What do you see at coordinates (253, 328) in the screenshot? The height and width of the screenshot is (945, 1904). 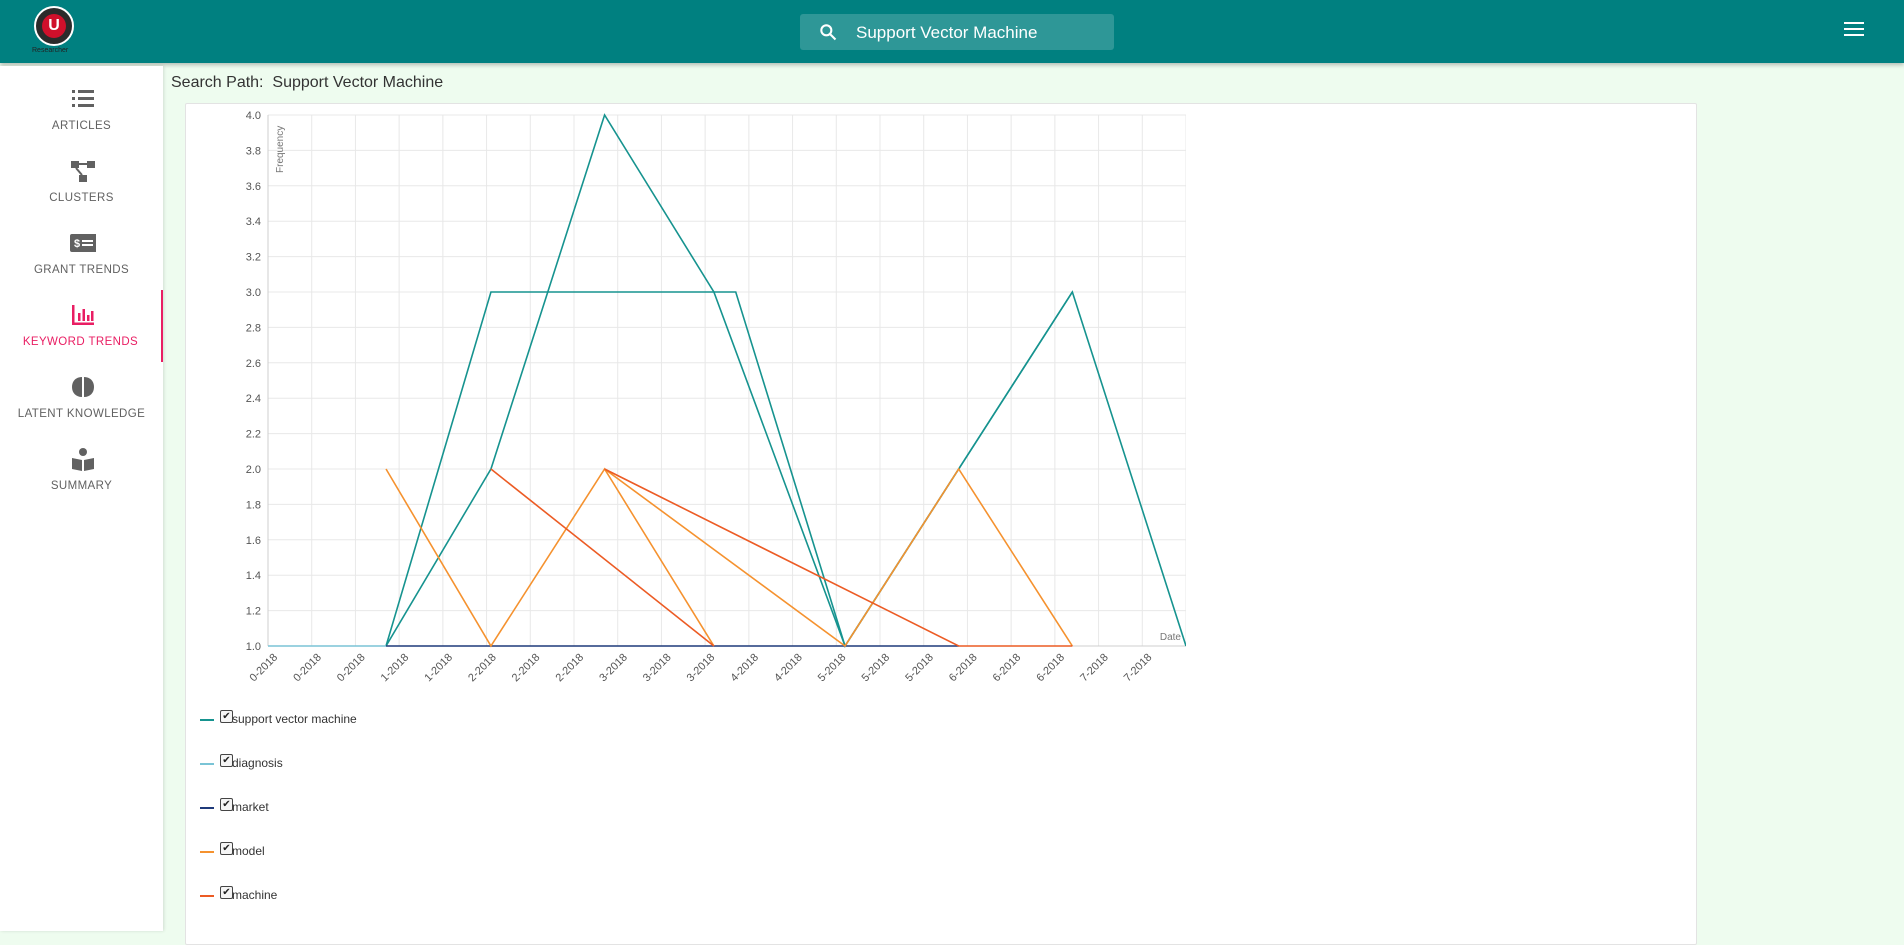 I see `y-tick-label: 2.8` at bounding box center [253, 328].